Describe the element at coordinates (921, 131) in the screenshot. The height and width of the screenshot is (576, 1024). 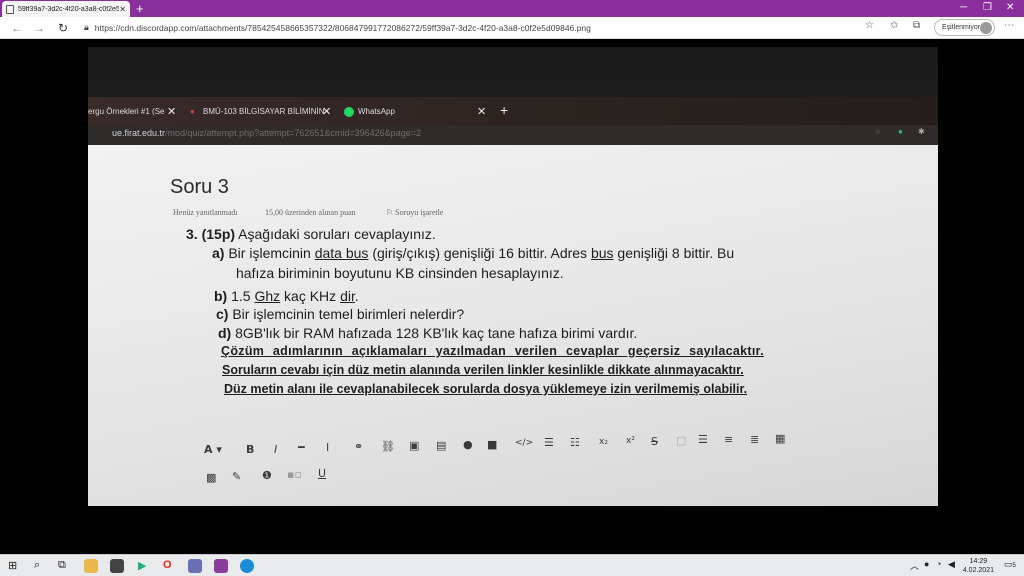
I see `photo-puzzle-icon: ✱` at that location.